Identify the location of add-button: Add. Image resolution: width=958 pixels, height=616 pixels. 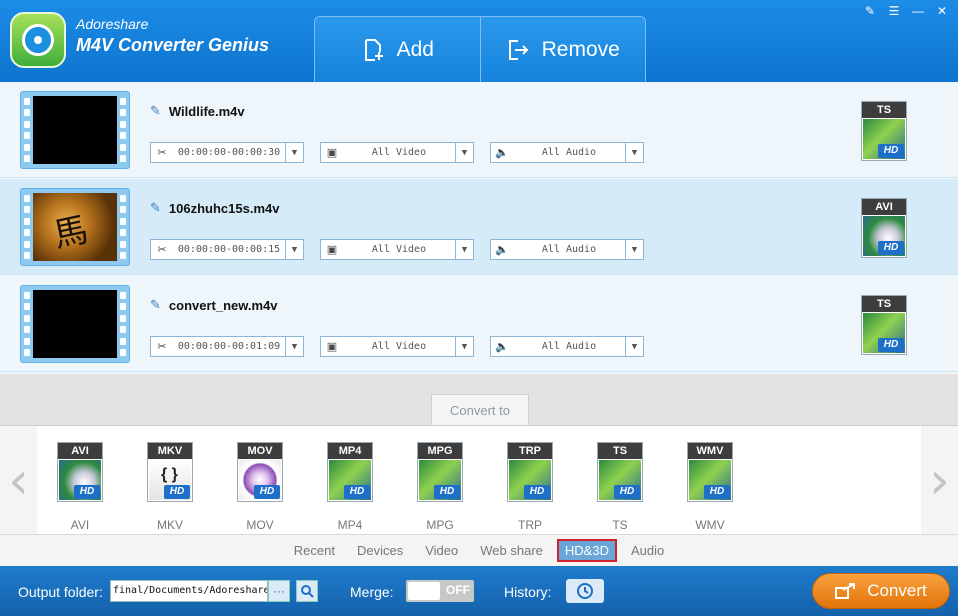
(397, 49).